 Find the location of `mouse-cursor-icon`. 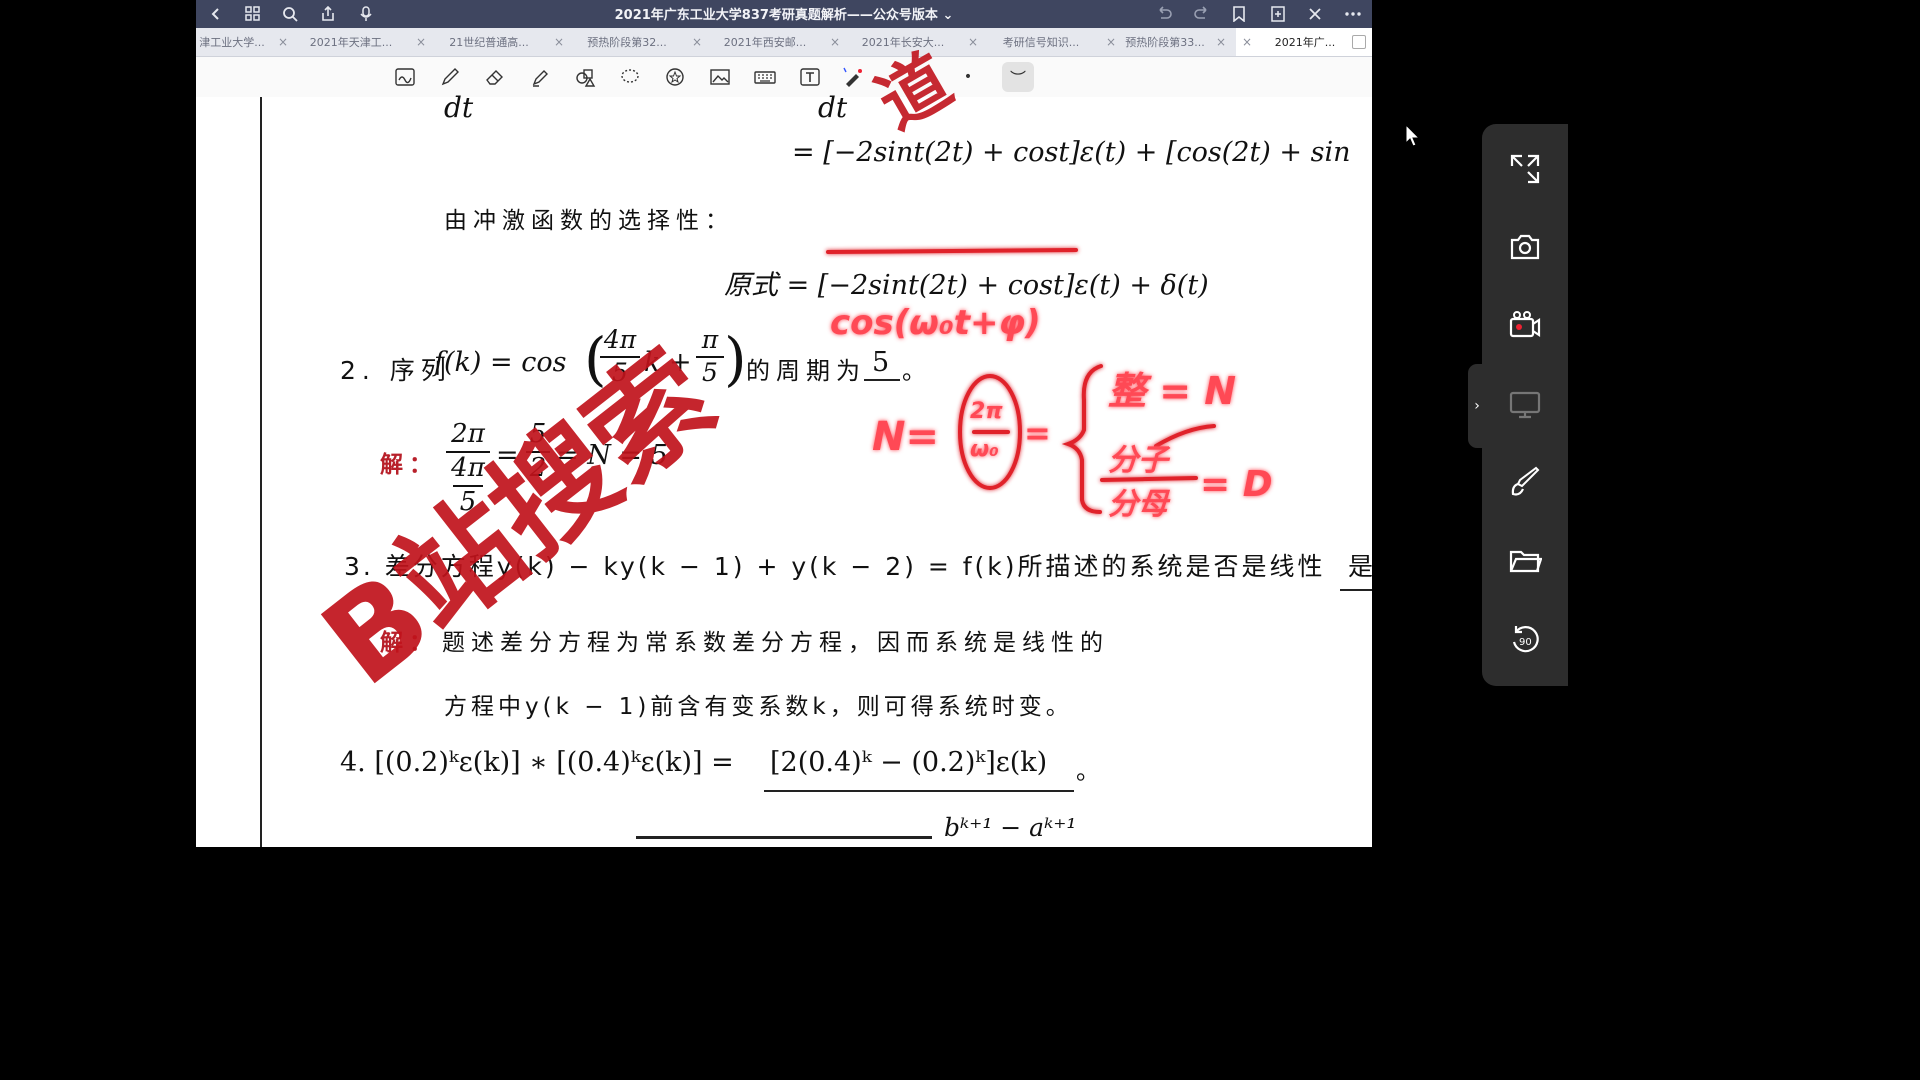

mouse-cursor-icon is located at coordinates (1413, 135).